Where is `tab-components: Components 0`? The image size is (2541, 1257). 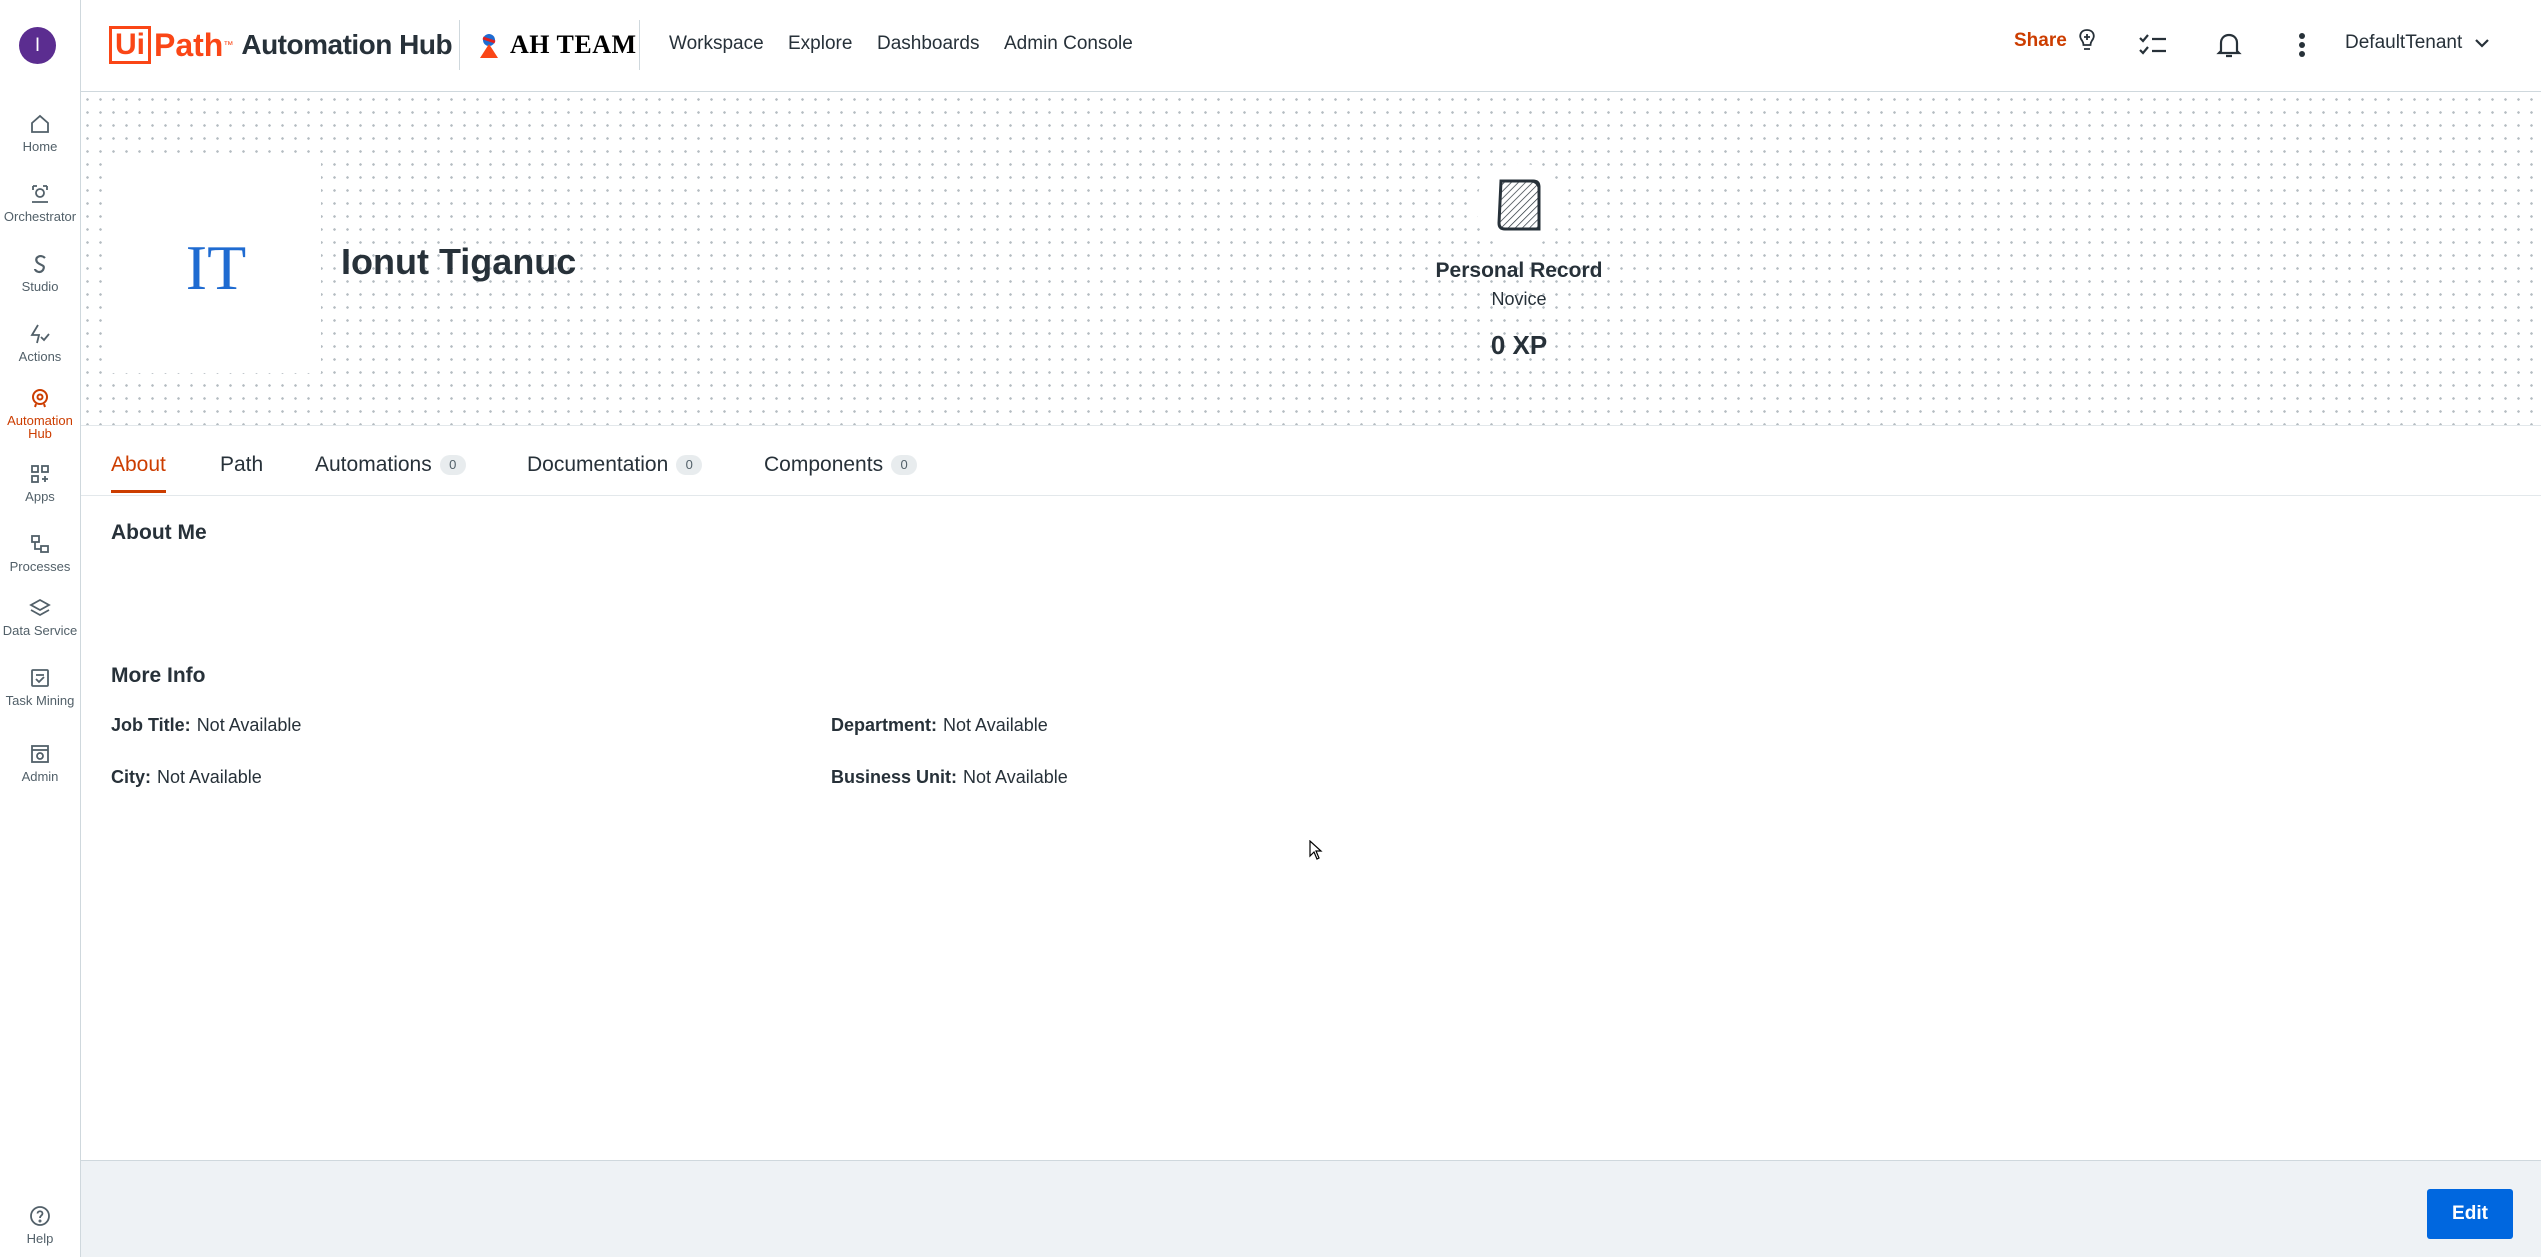
tab-components: Components 0 is located at coordinates (841, 465).